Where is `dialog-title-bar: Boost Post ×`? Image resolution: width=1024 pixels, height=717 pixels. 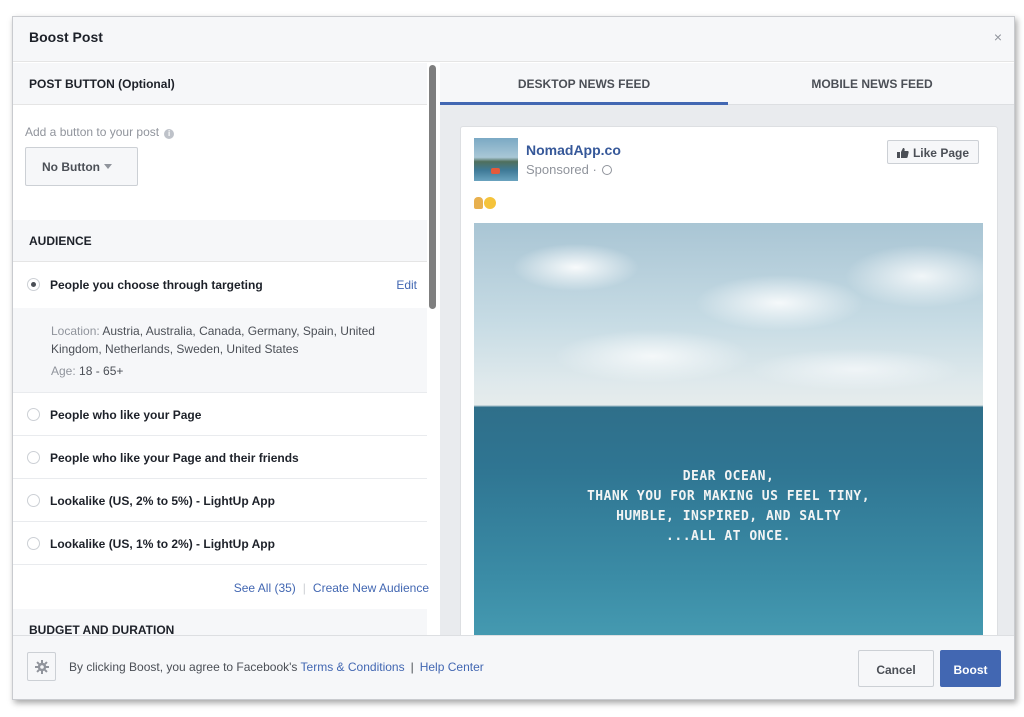
dialog-title-bar: Boost Post × is located at coordinates (513, 39).